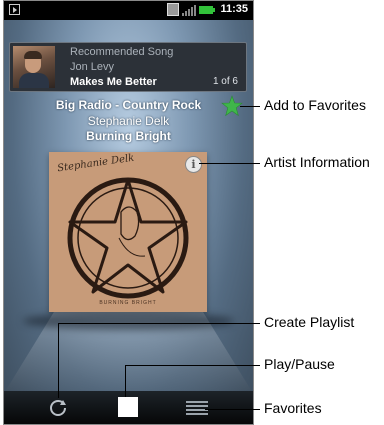 This screenshot has width=384, height=425. I want to click on callout-add-to-favorites: Add to Favorites, so click(315, 105).